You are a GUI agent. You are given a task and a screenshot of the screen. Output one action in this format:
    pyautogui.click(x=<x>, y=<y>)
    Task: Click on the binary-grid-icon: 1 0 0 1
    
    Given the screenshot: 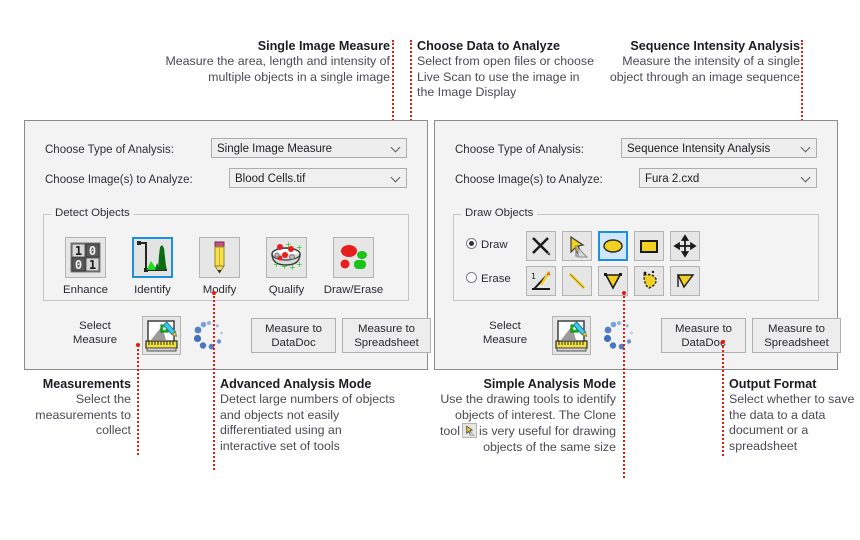 What is the action you would take?
    pyautogui.click(x=85, y=257)
    